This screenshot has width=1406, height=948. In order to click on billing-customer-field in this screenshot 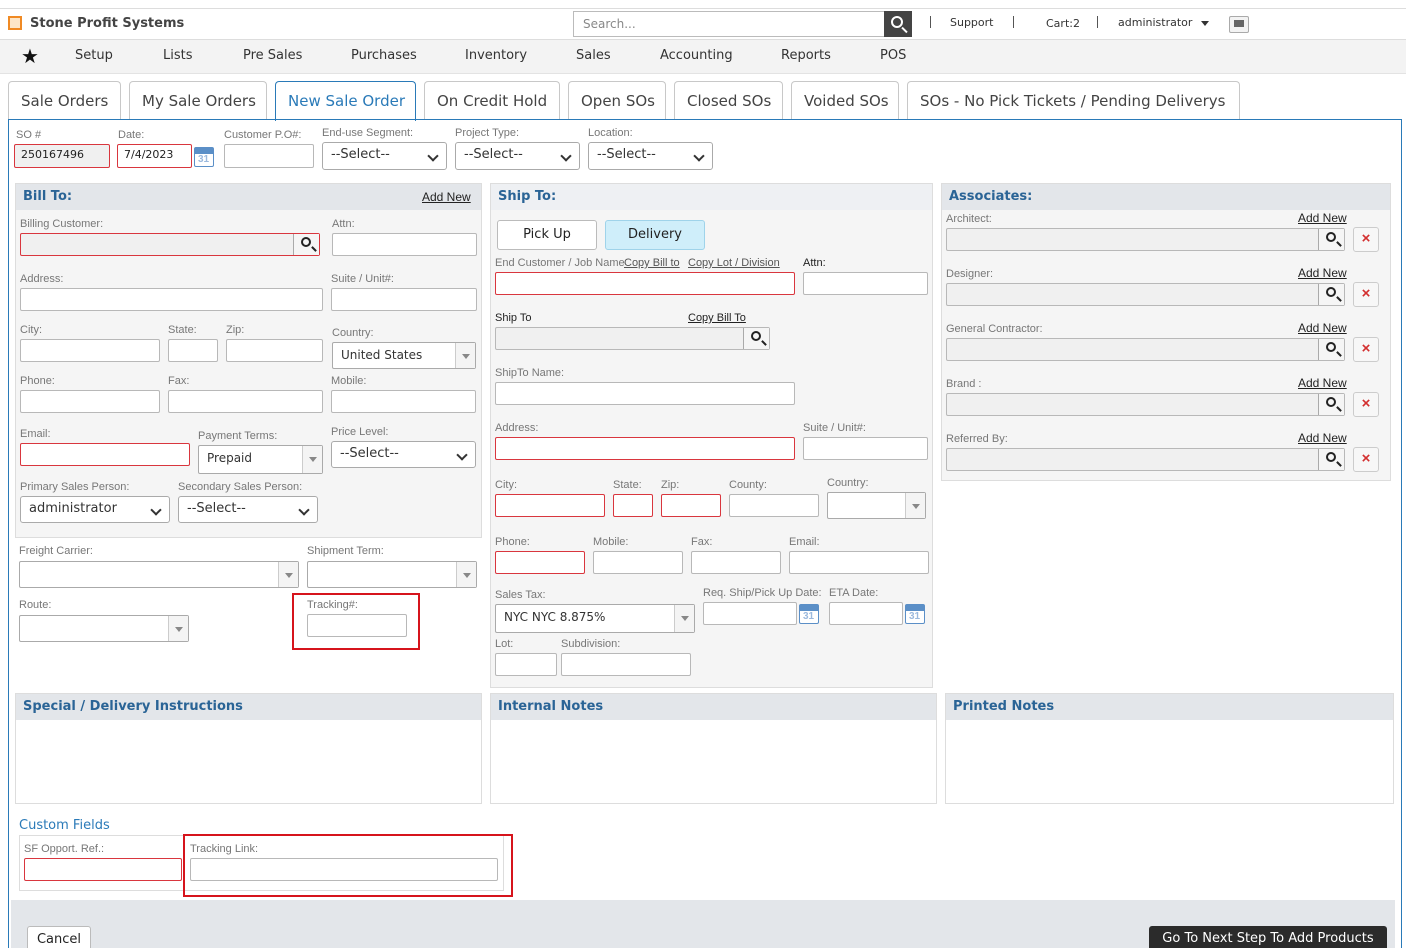, I will do `click(170, 244)`.